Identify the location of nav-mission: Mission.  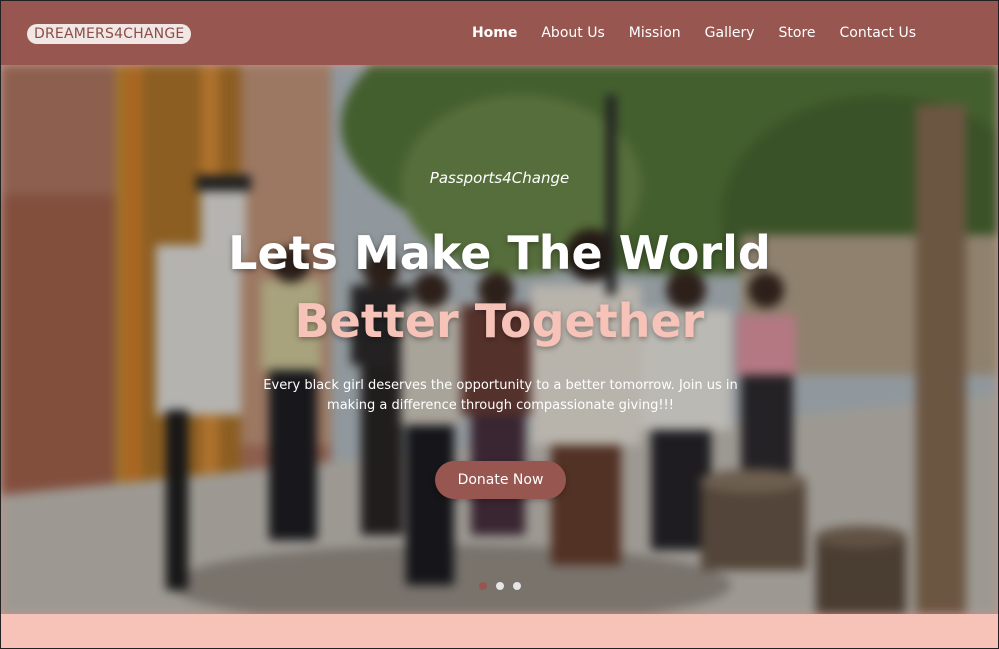
(655, 33).